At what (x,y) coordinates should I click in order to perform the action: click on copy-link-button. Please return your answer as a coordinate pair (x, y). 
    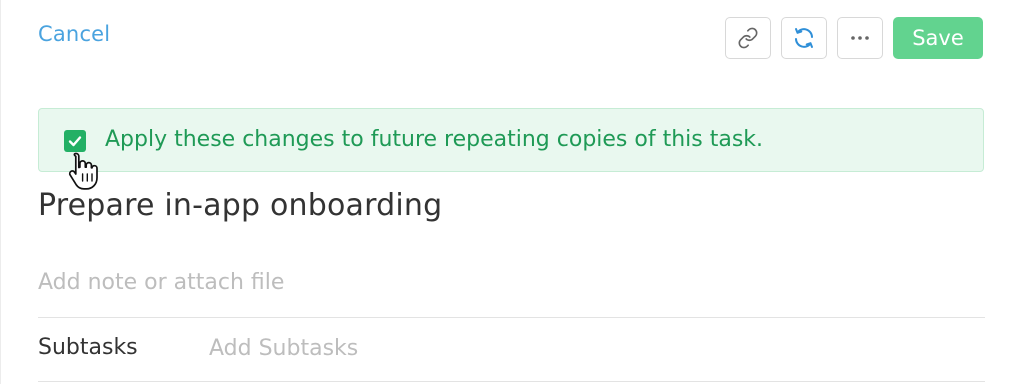
    Looking at the image, I should click on (748, 38).